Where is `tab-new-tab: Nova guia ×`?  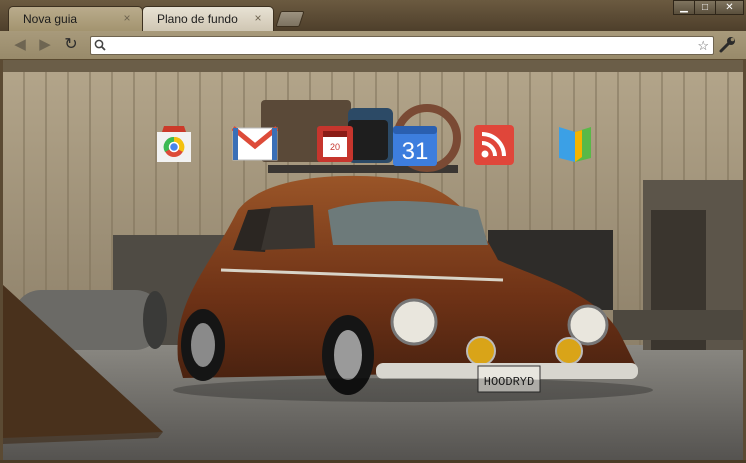
tab-new-tab: Nova guia × is located at coordinates (75, 18).